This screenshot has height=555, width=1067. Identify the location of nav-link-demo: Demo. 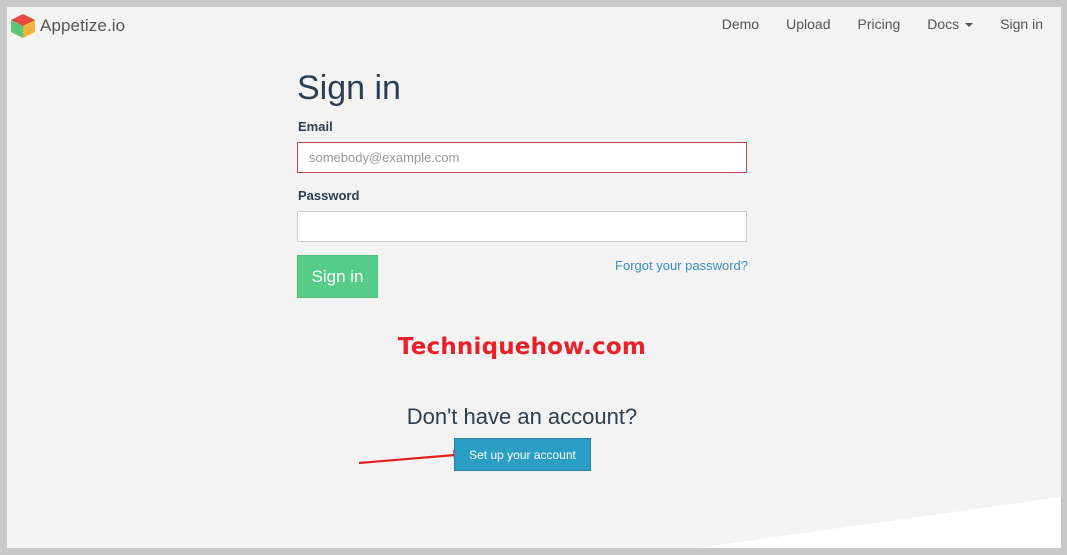
(740, 24).